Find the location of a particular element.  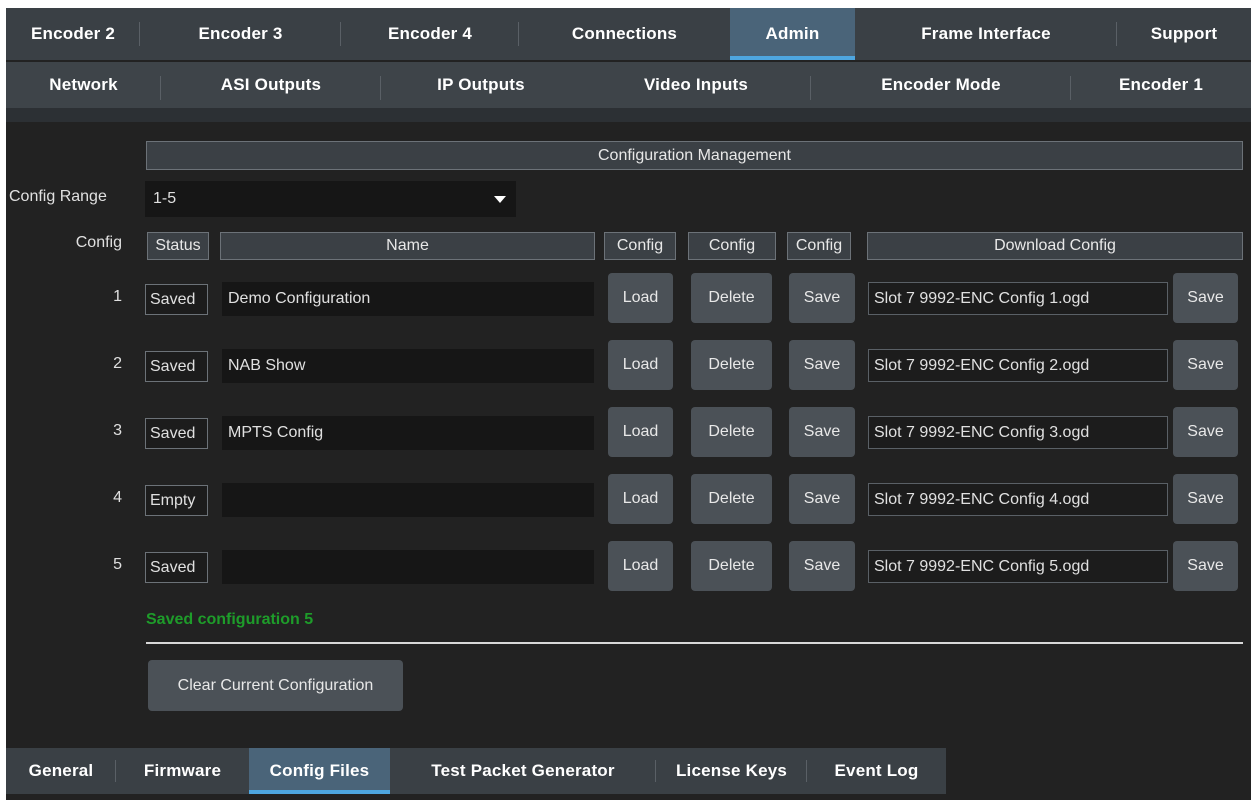

tab-asi-outputs: ASI Outputs is located at coordinates (271, 85).